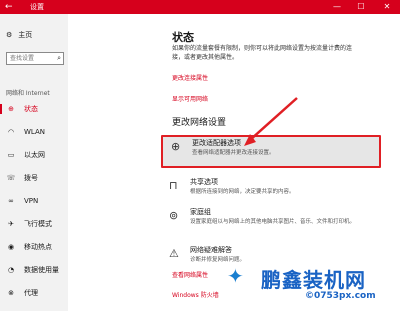 This screenshot has height=311, width=400. What do you see at coordinates (313, 280) in the screenshot?
I see `brand-name: 鹏鑫装机网` at bounding box center [313, 280].